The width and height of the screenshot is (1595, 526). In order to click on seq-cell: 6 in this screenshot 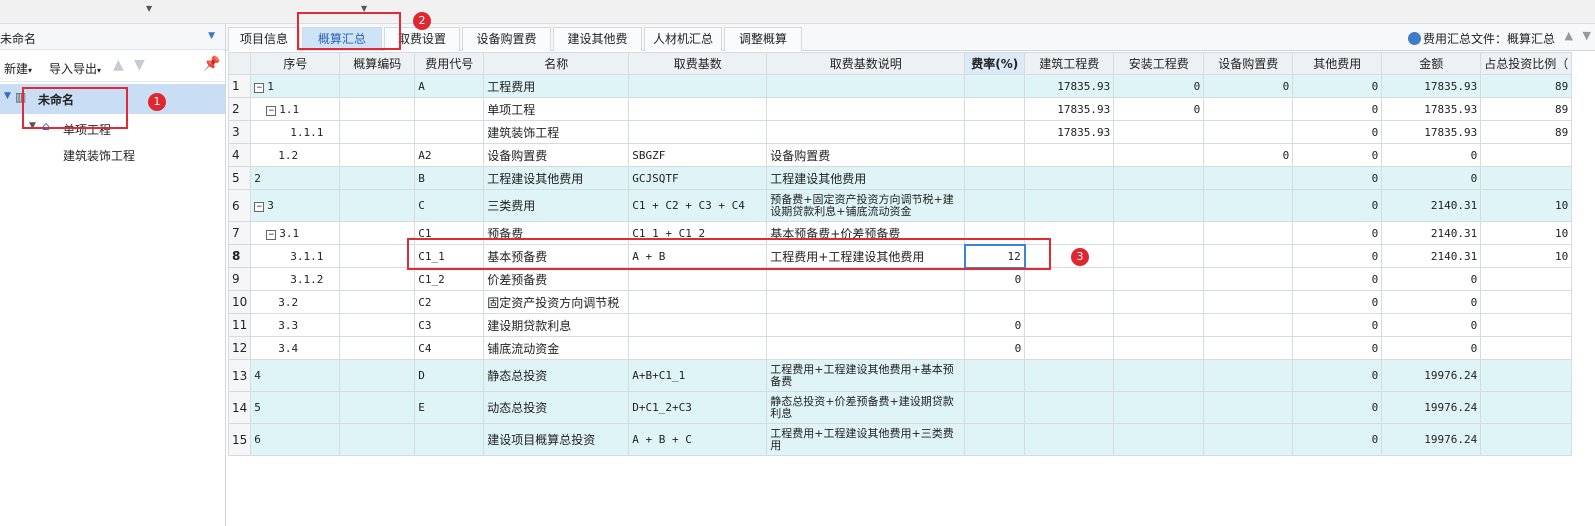, I will do `click(295, 439)`.